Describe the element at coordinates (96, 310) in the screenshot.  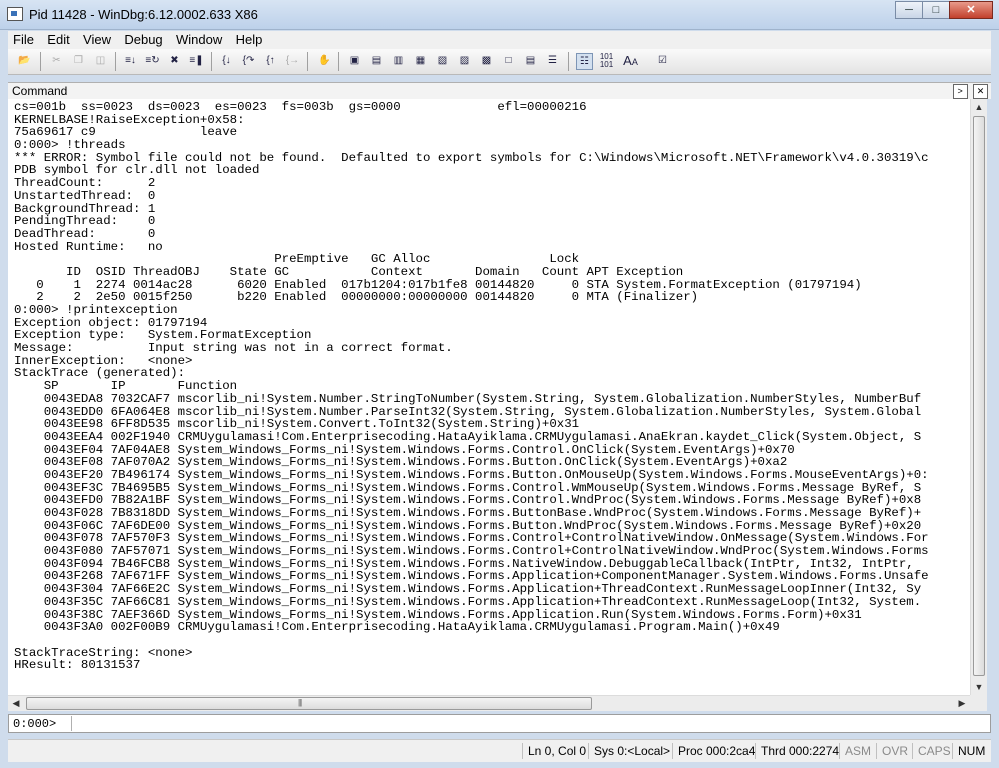
I see `output-line: 0:000> !printexception` at that location.